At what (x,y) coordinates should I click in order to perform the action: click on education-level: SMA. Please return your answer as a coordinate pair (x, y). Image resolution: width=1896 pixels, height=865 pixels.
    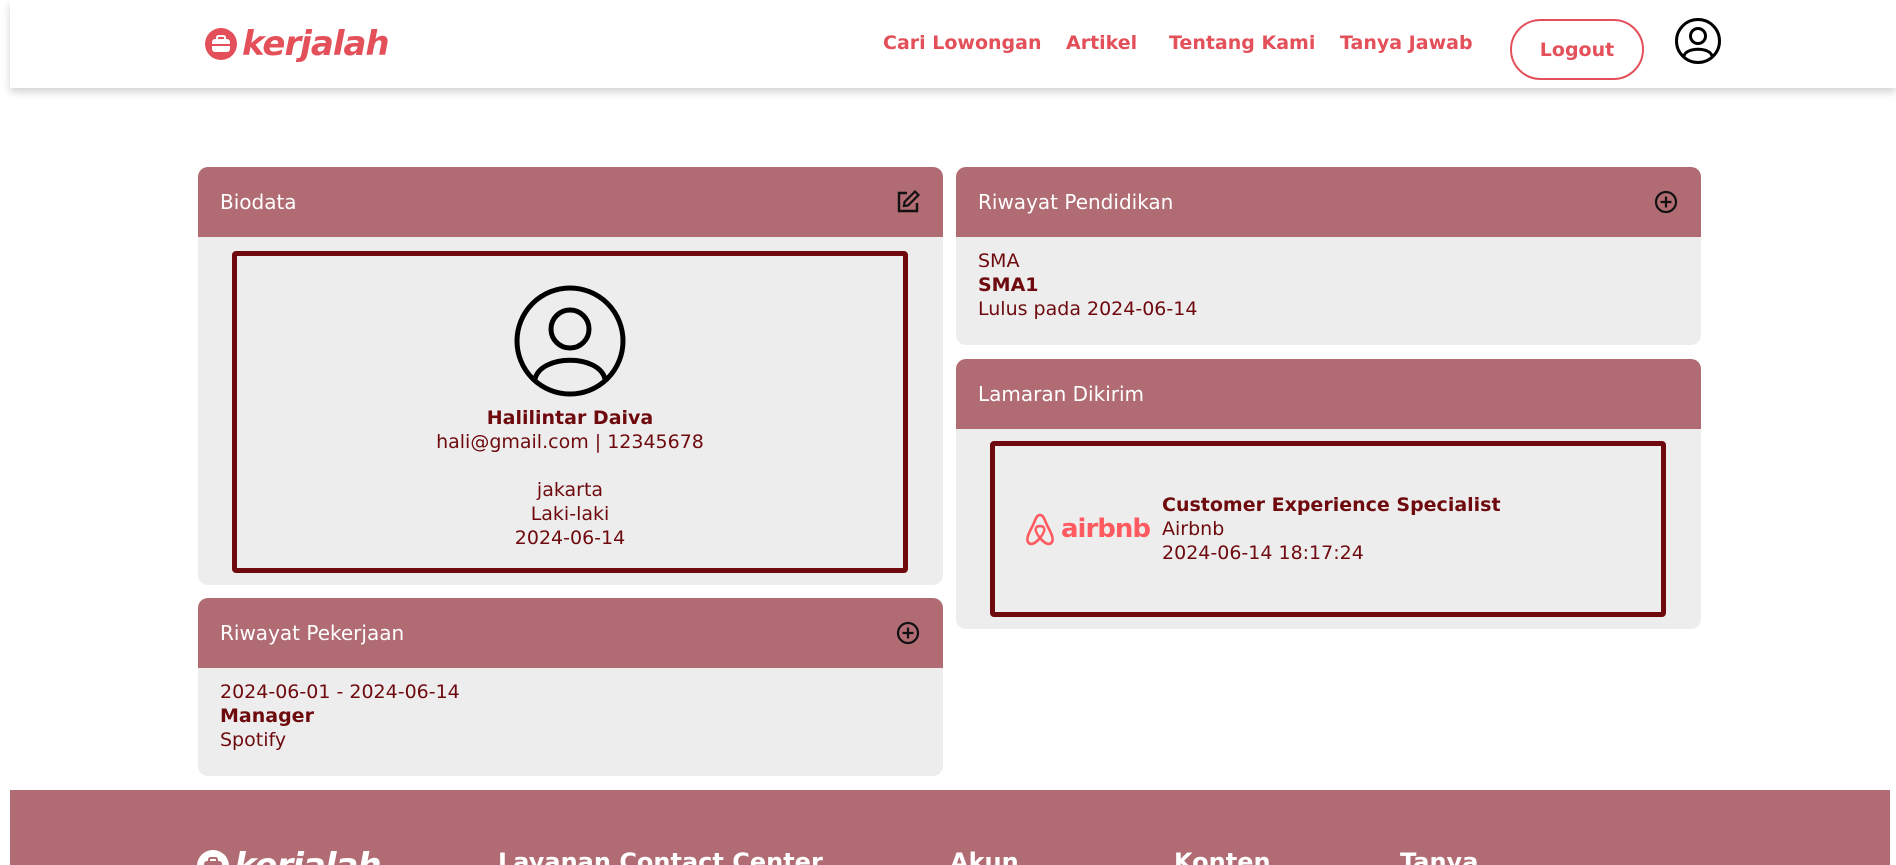
    Looking at the image, I should click on (999, 261).